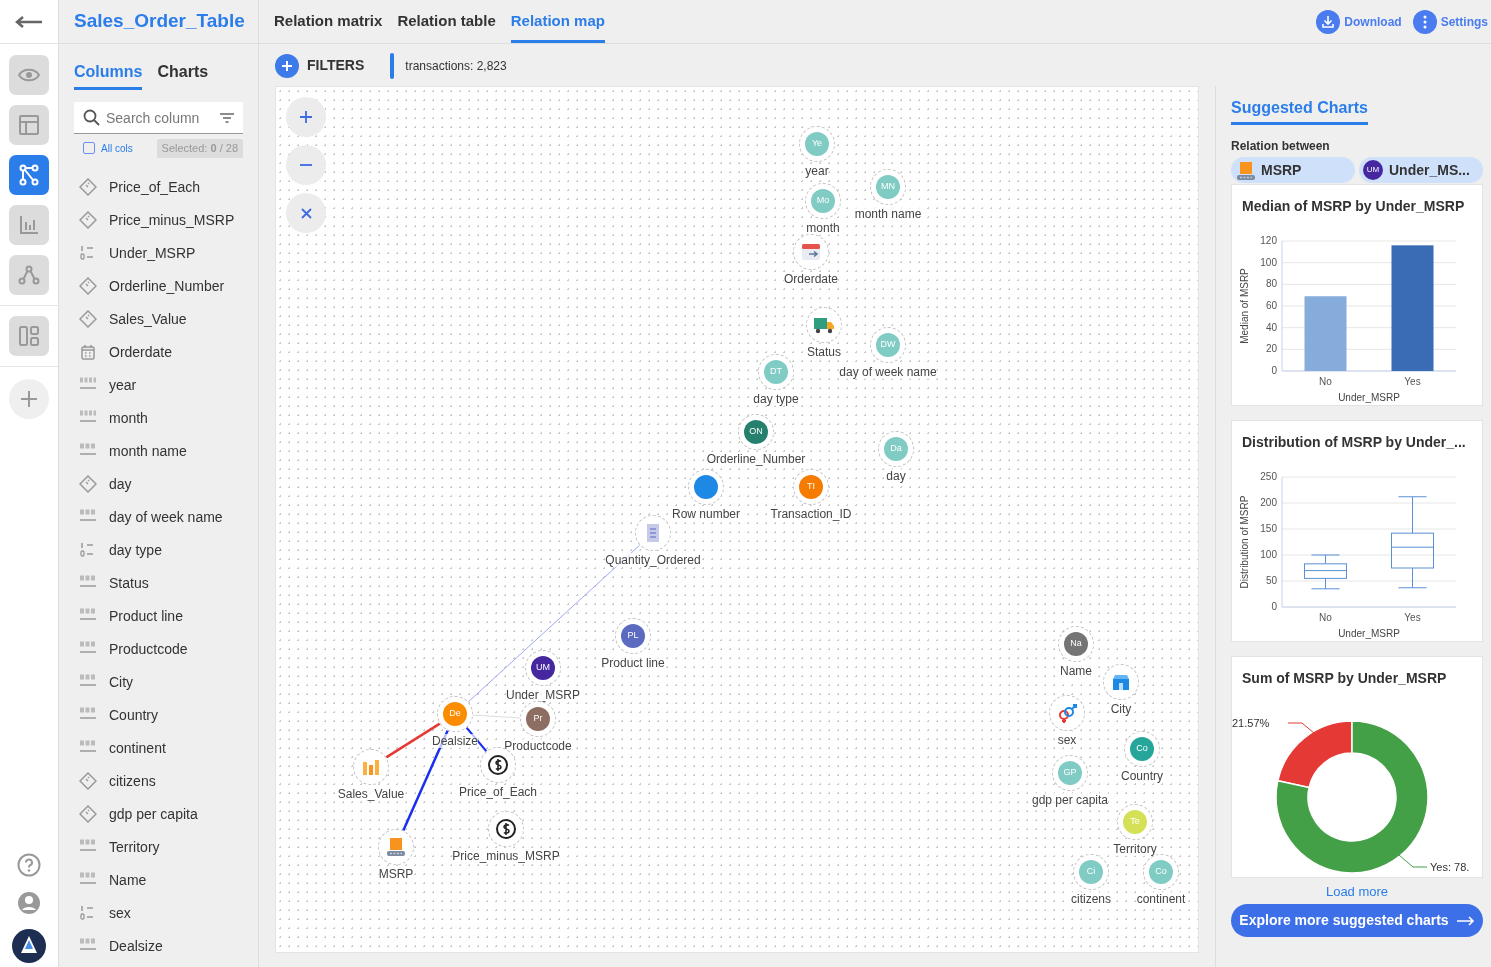  What do you see at coordinates (148, 451) in the screenshot?
I see `column-item: month name` at bounding box center [148, 451].